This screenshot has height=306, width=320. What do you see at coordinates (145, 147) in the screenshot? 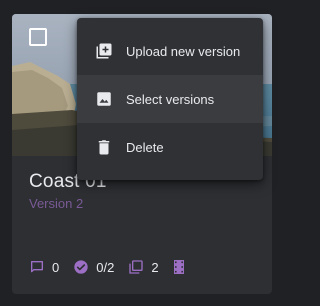
I see `menu-item-label: Delete` at bounding box center [145, 147].